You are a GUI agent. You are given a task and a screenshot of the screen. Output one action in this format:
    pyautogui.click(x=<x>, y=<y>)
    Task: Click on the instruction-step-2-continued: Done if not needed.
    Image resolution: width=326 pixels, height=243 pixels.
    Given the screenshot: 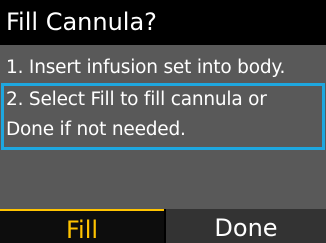 What is the action you would take?
    pyautogui.click(x=96, y=129)
    